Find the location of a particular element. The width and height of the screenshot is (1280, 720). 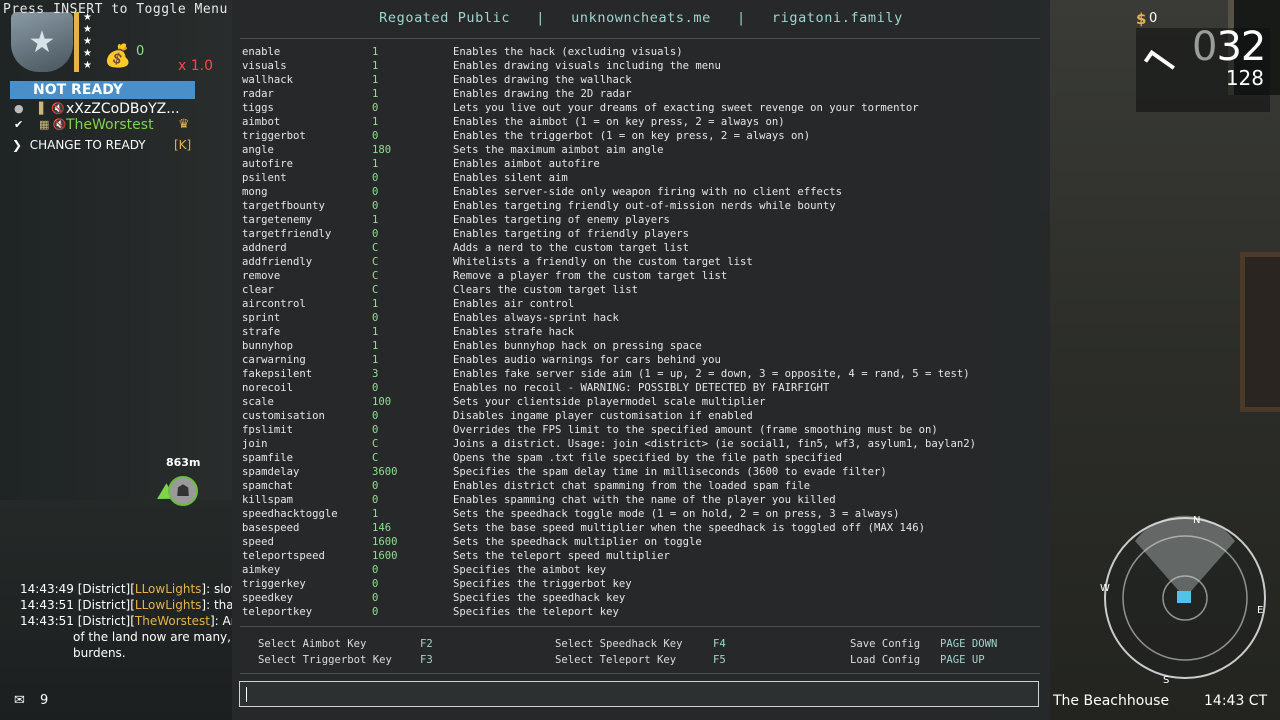

command-row: clear C Clears the custom target list is located at coordinates (644, 290).